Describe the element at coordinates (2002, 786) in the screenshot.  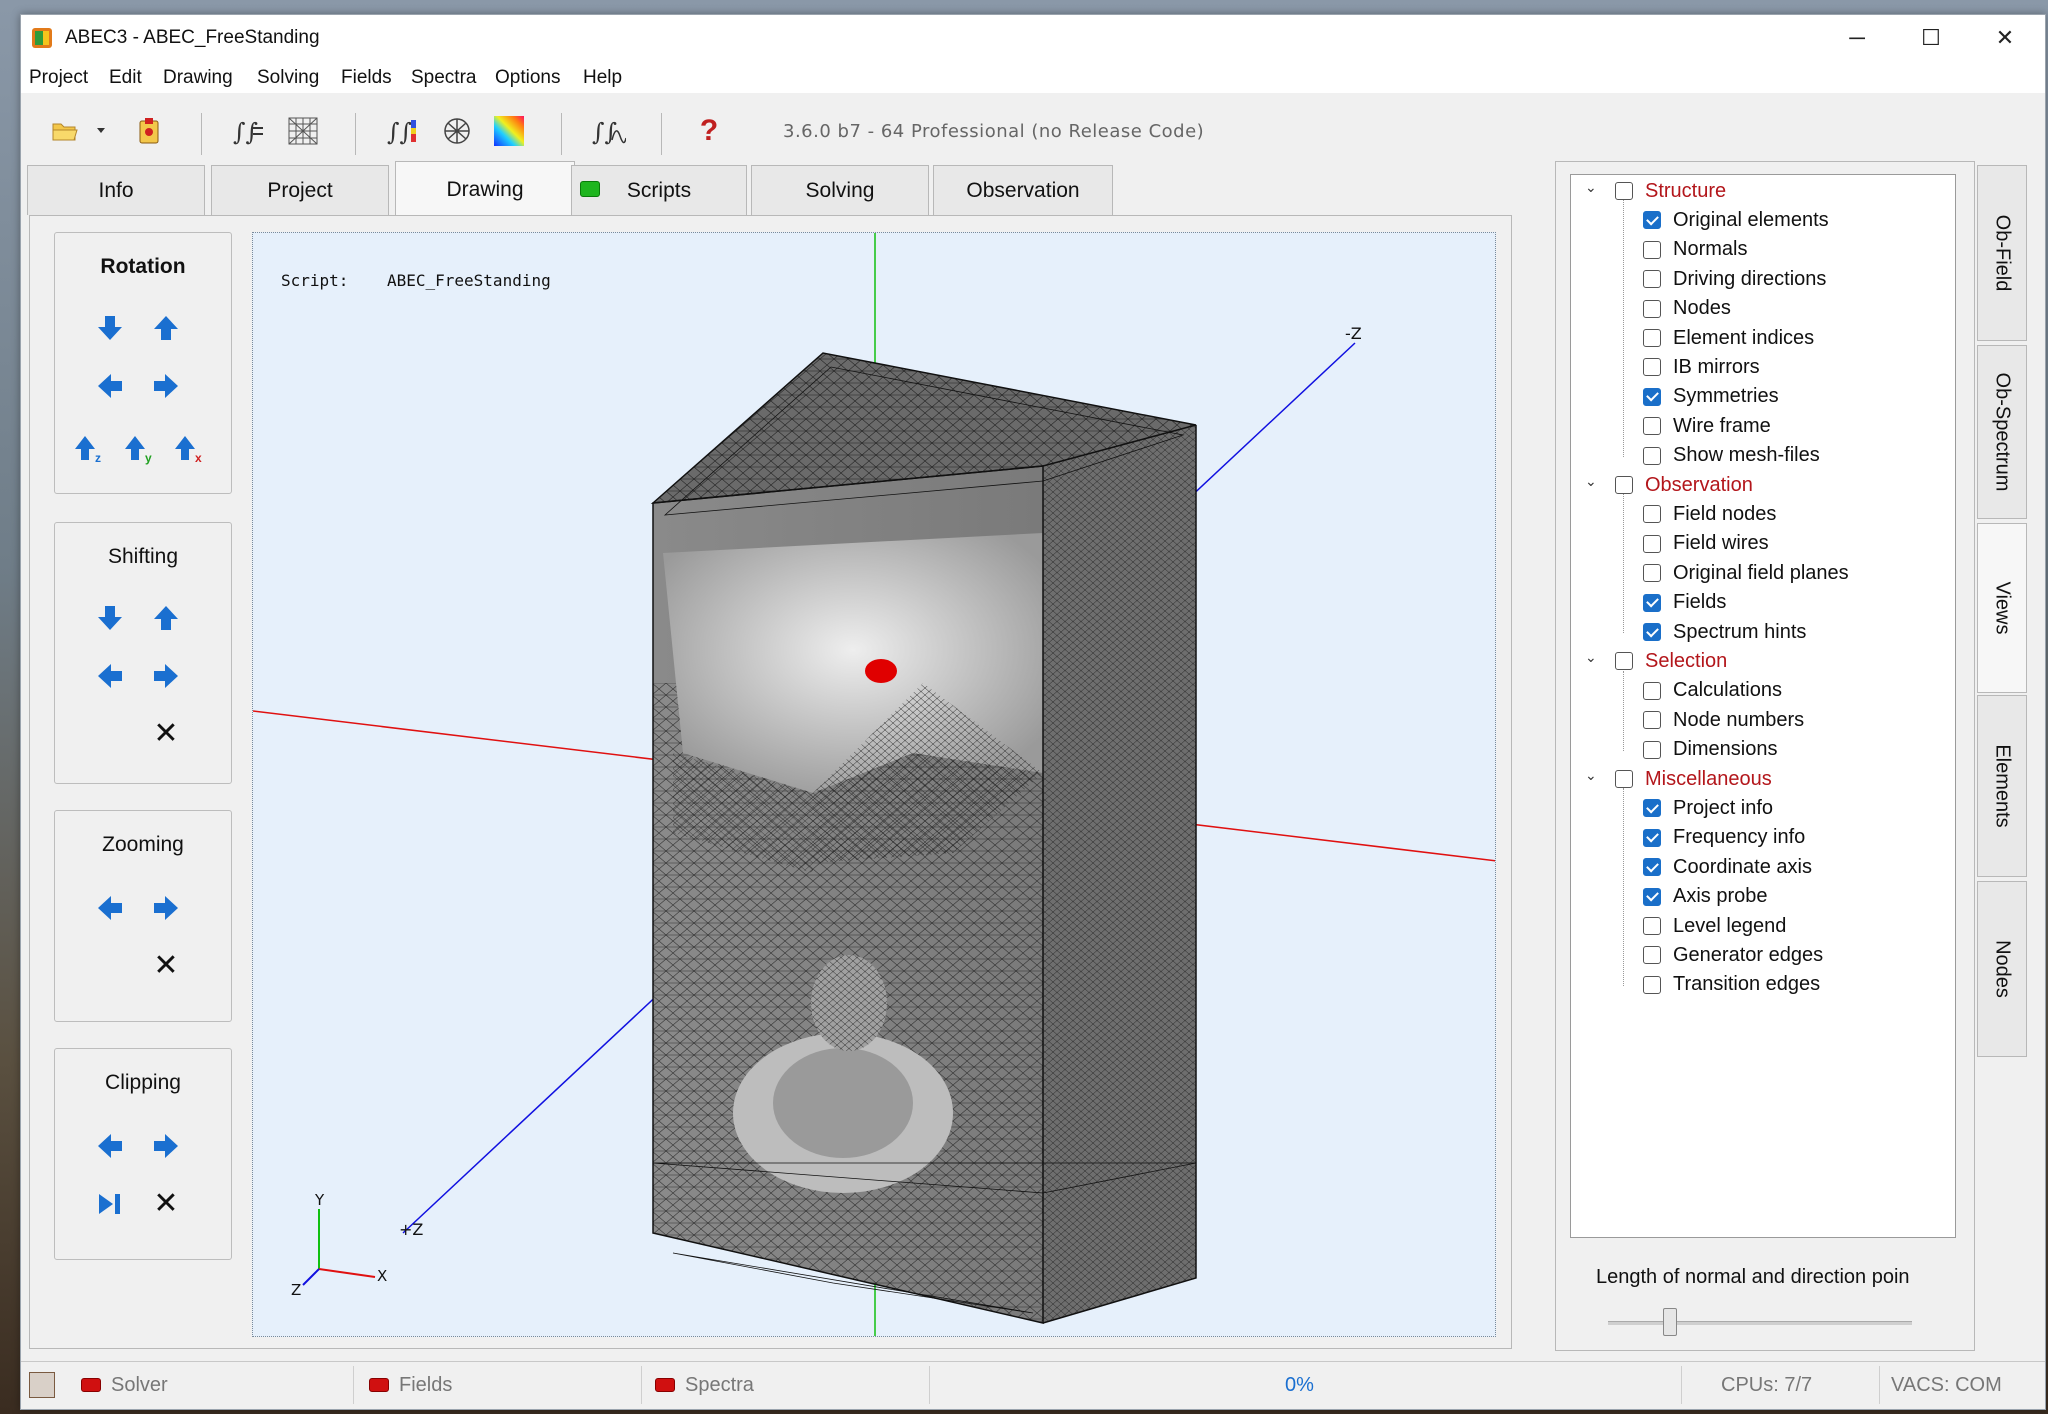
I see `side-tab-elements: Elements` at that location.